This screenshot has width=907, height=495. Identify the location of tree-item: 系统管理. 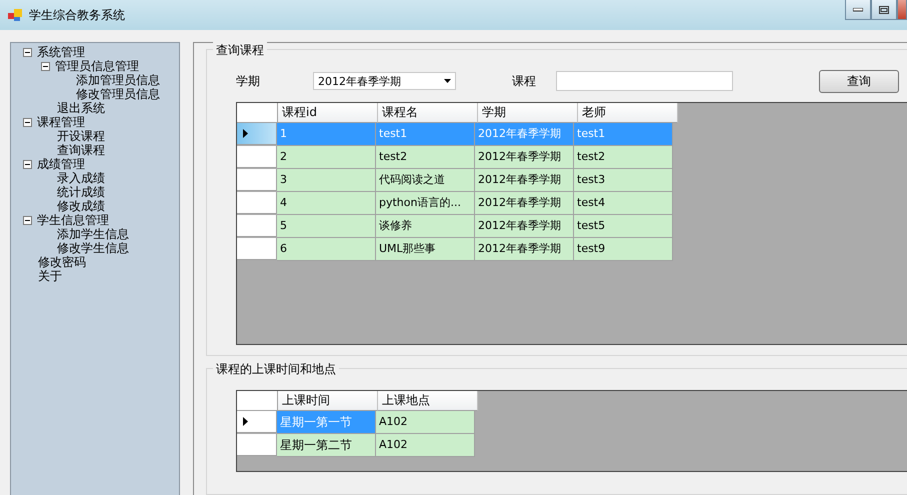
(61, 52).